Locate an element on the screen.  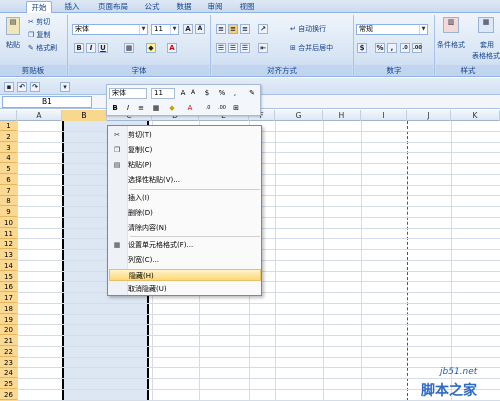
align-left-icon: ☰ is located at coordinates (221, 48).